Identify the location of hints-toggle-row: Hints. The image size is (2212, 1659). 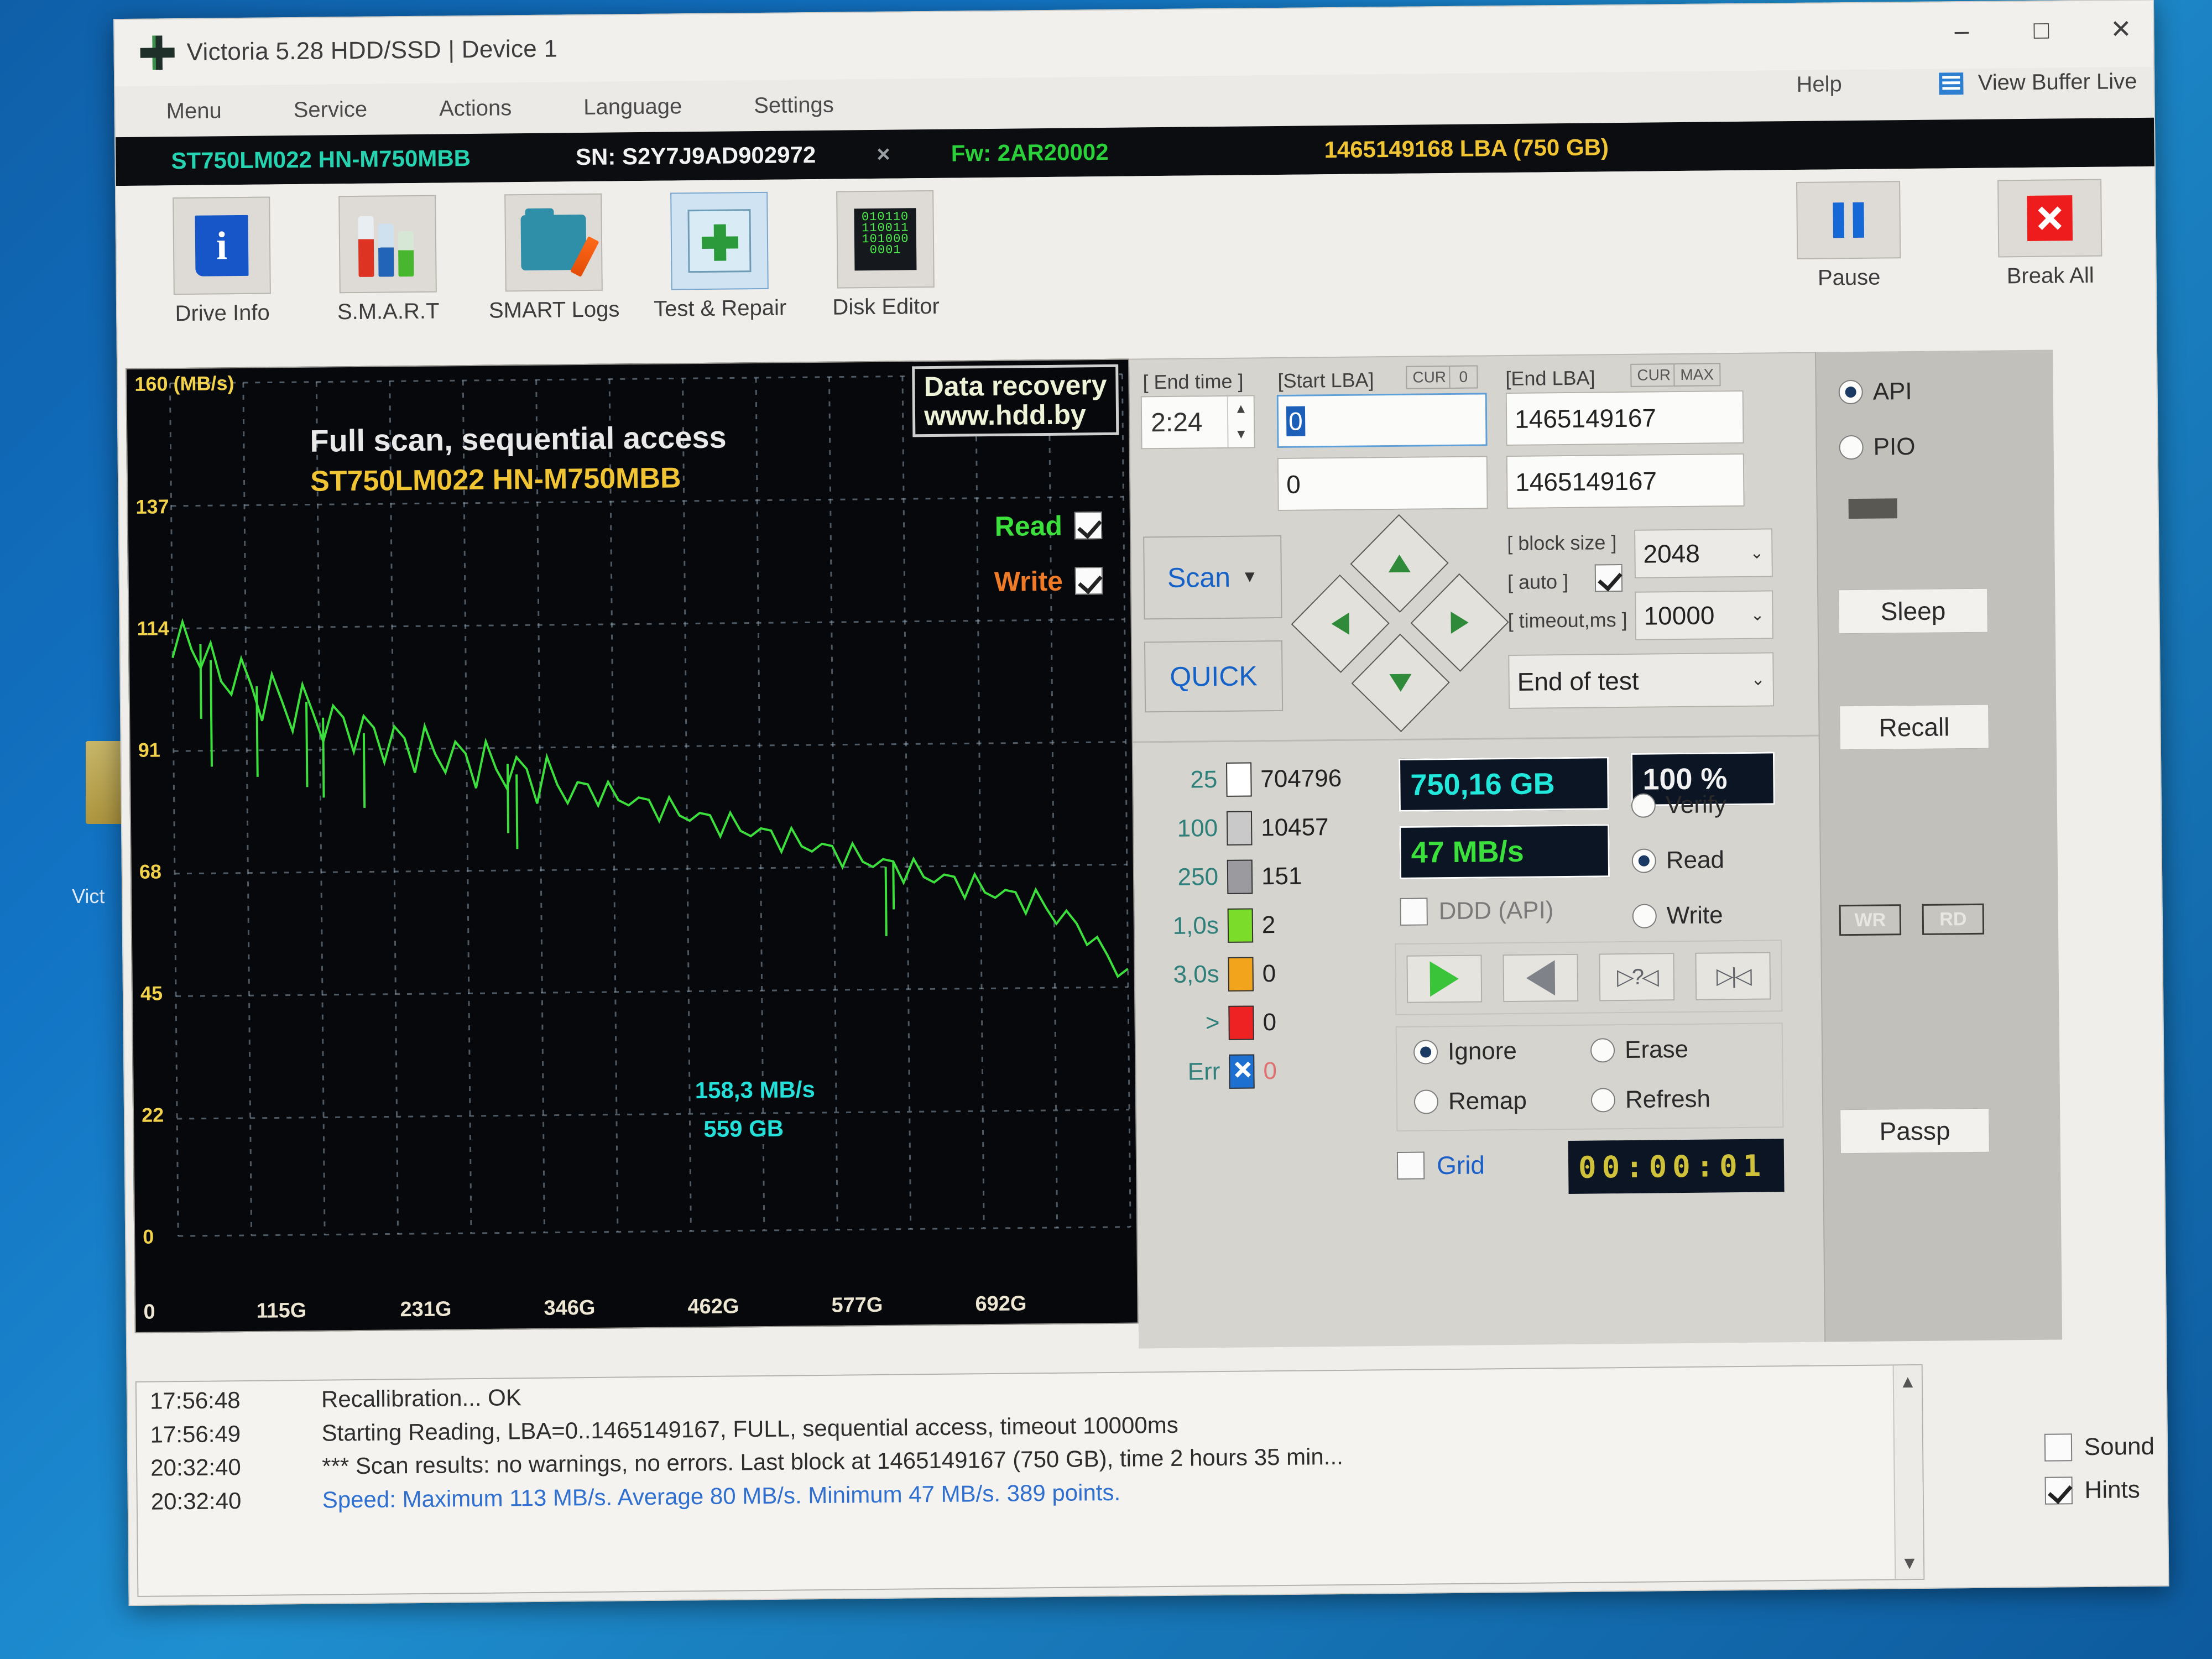
(2100, 1490).